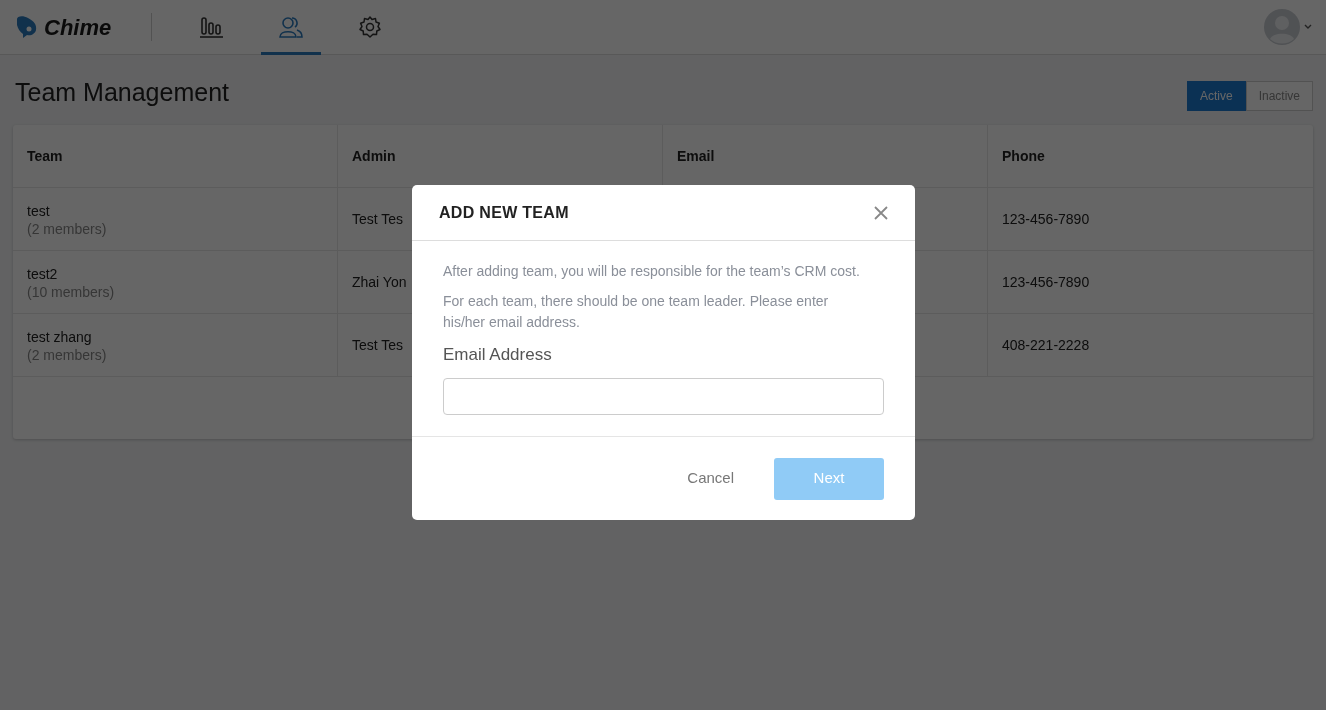 The image size is (1326, 710). I want to click on caret-icon, so click(1308, 27).